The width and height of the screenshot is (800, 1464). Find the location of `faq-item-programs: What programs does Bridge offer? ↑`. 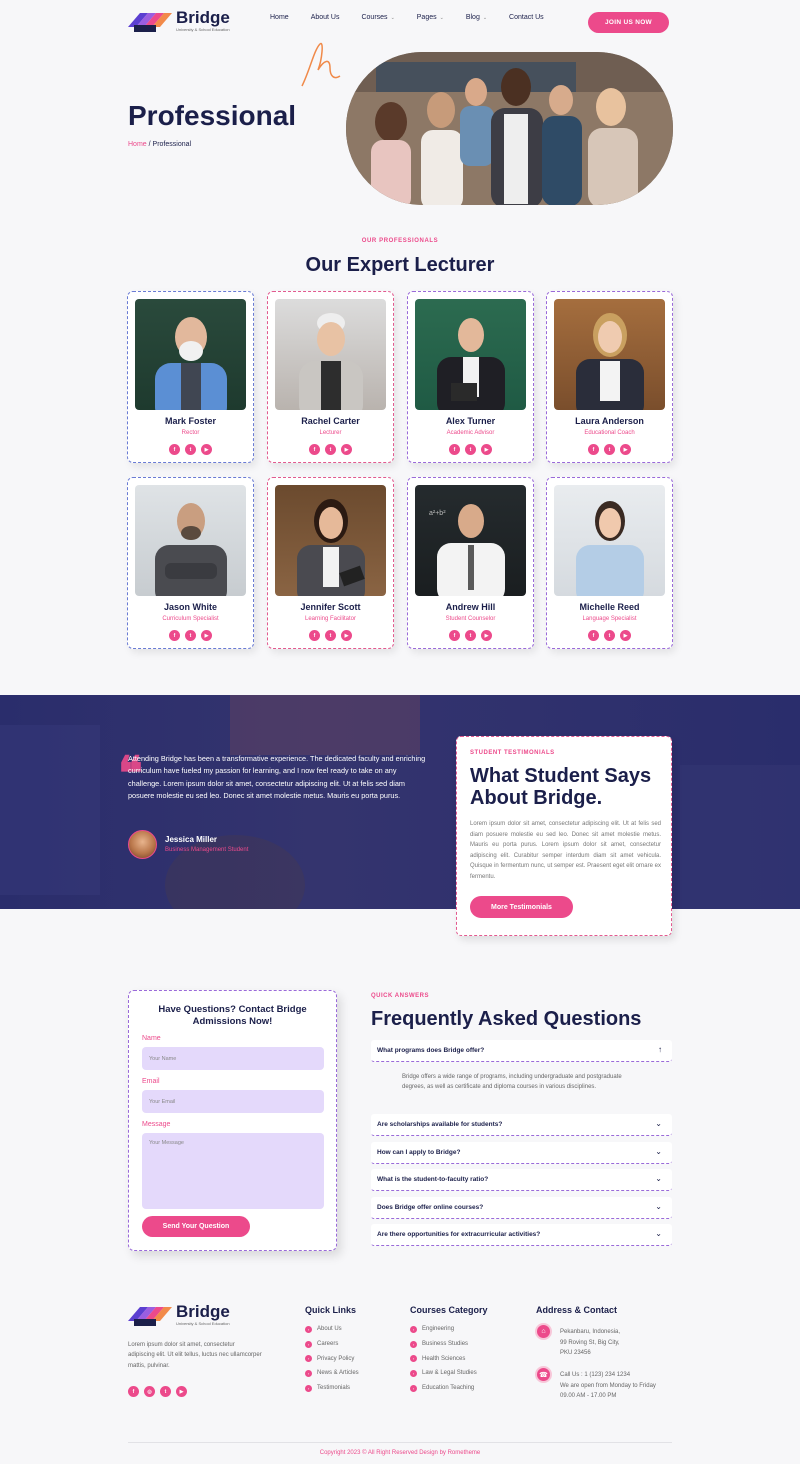

faq-item-programs: What programs does Bridge offer? ↑ is located at coordinates (521, 1051).